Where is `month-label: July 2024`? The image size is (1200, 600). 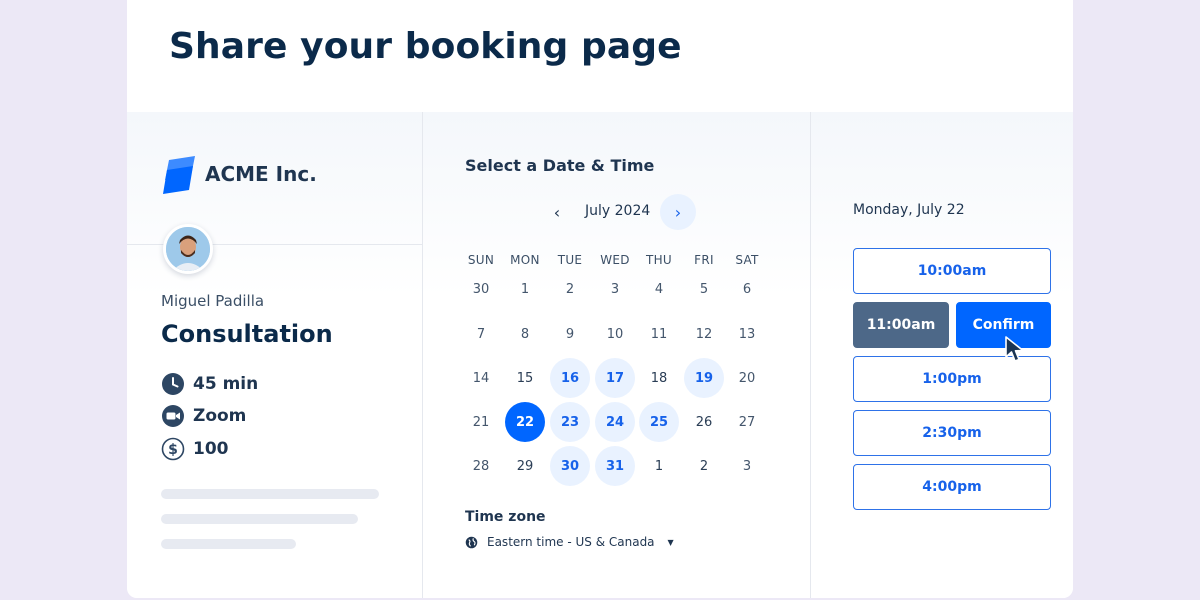
month-label: July 2024 is located at coordinates (618, 211).